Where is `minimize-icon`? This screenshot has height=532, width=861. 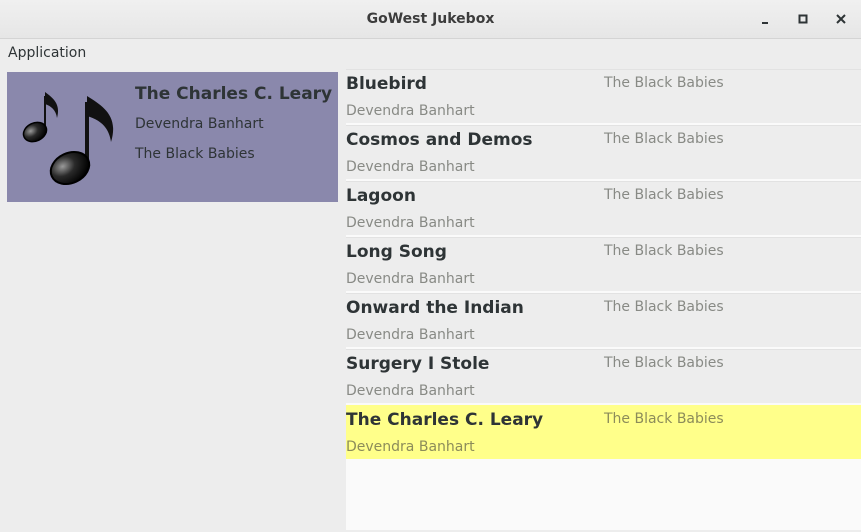 minimize-icon is located at coordinates (765, 23).